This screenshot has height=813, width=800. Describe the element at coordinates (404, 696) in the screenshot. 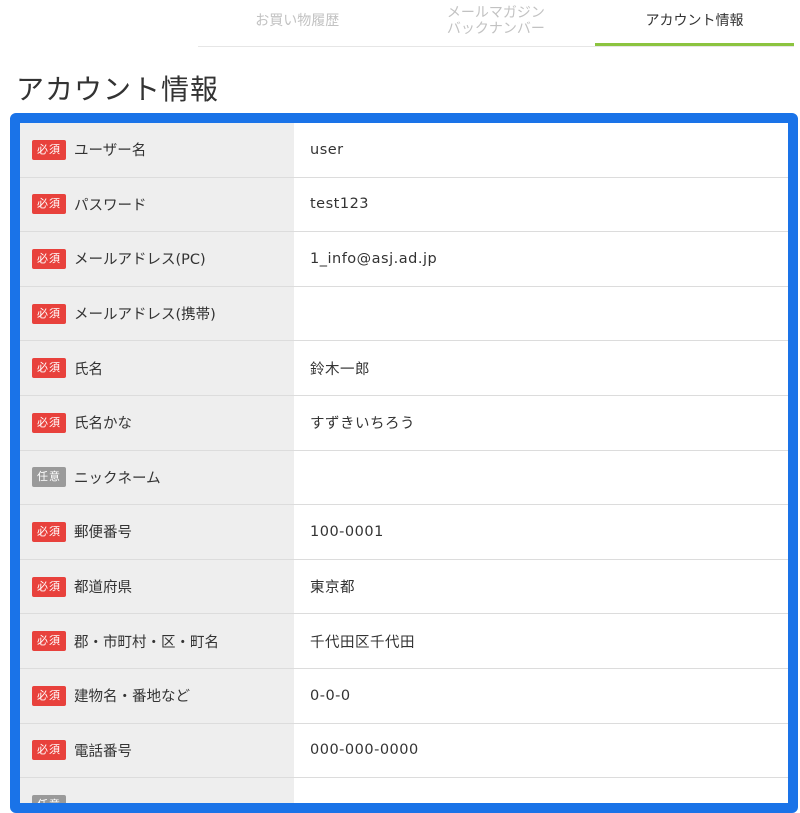

I see `field-row-address-detail: 必須 建物名・番地など 0-0-0` at that location.